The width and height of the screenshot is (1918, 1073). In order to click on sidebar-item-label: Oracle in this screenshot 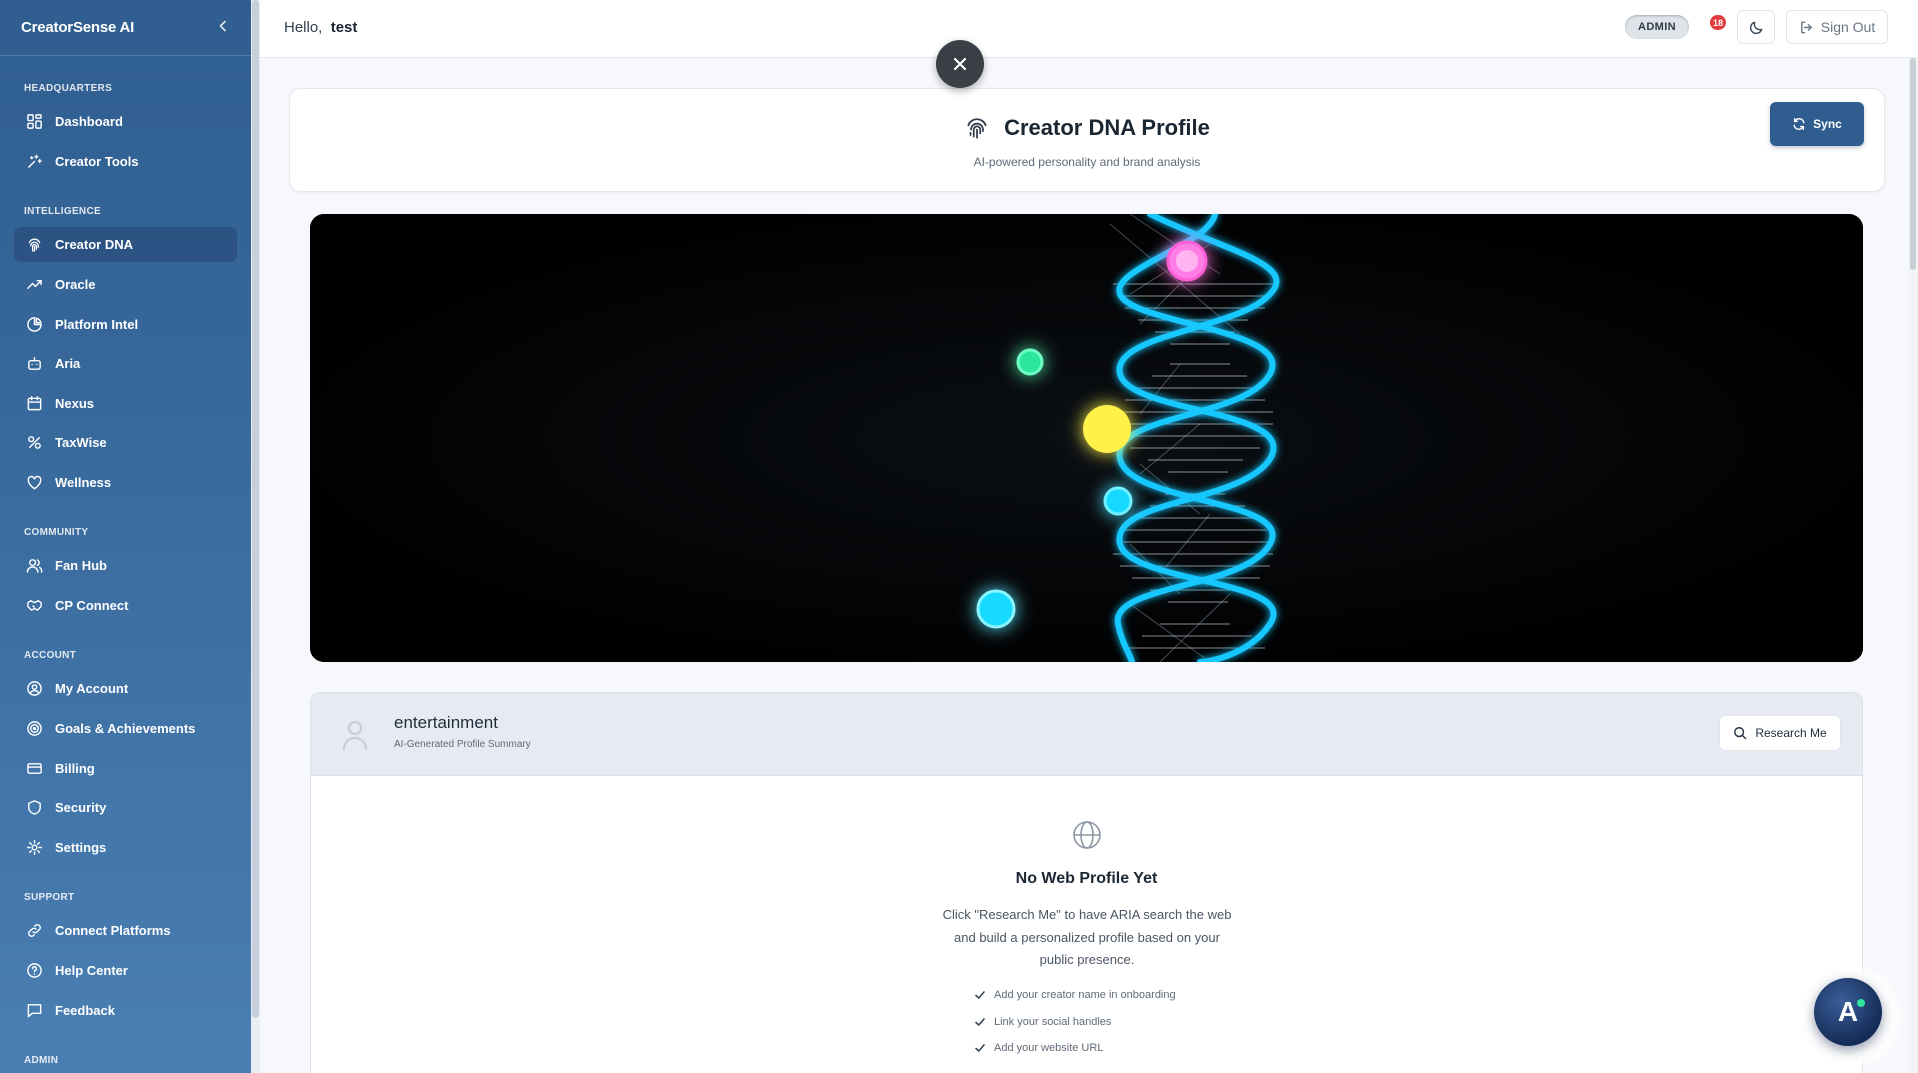, I will do `click(75, 284)`.